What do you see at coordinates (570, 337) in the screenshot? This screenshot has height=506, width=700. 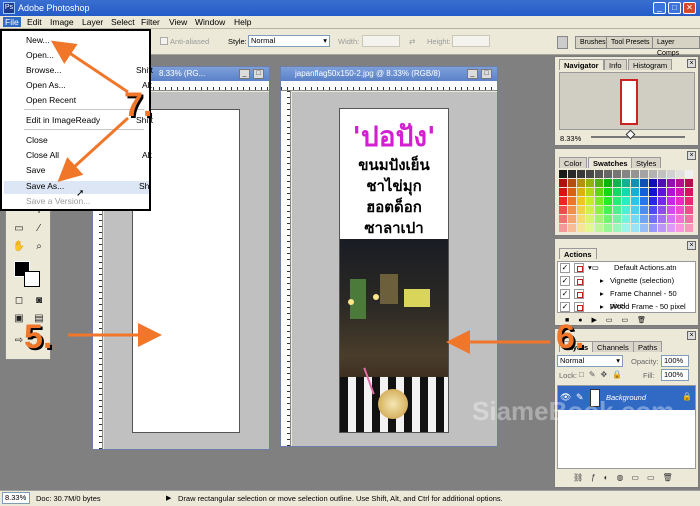 I see `annotation-6: 6.` at bounding box center [570, 337].